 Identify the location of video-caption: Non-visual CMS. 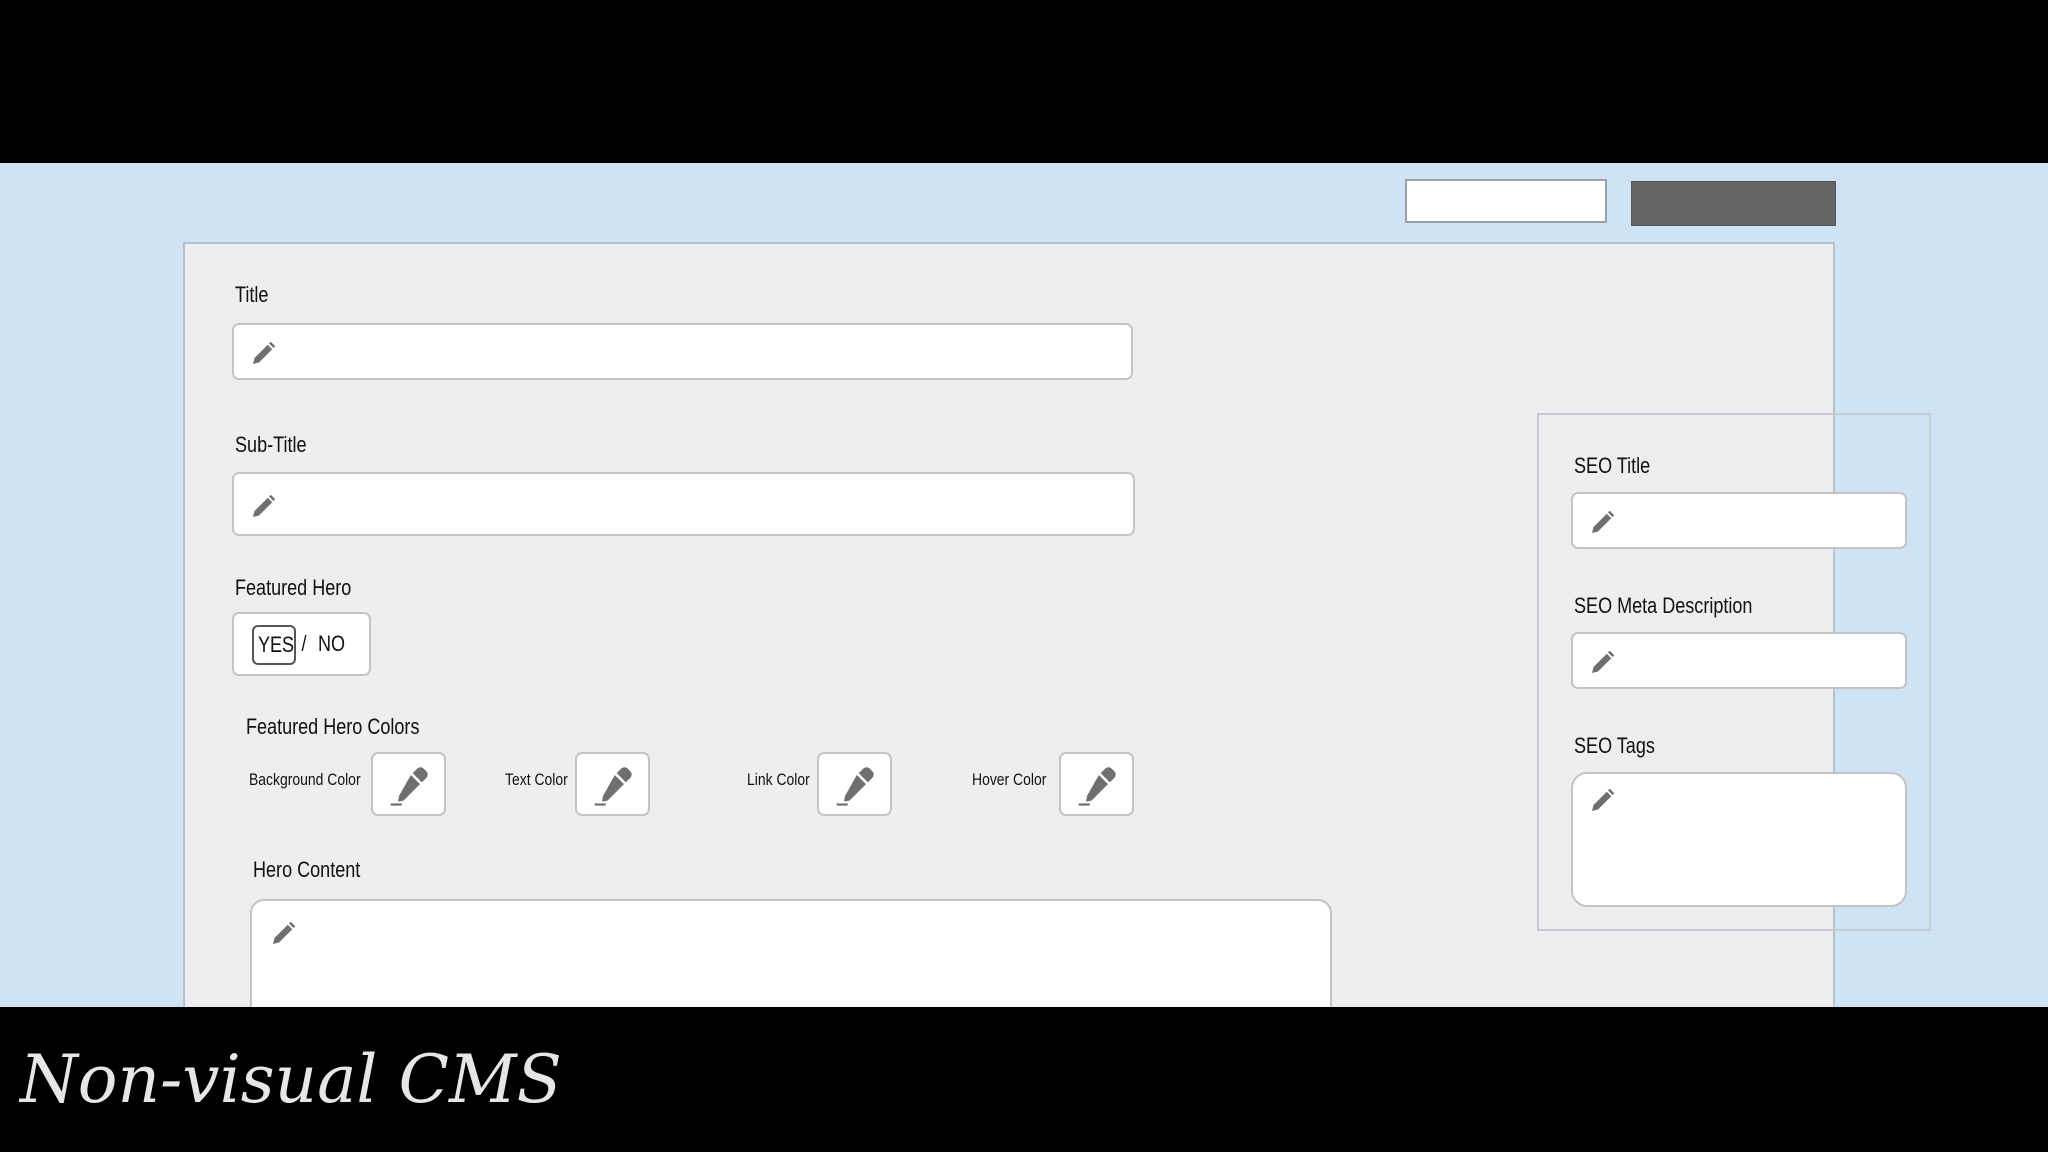
(291, 1079).